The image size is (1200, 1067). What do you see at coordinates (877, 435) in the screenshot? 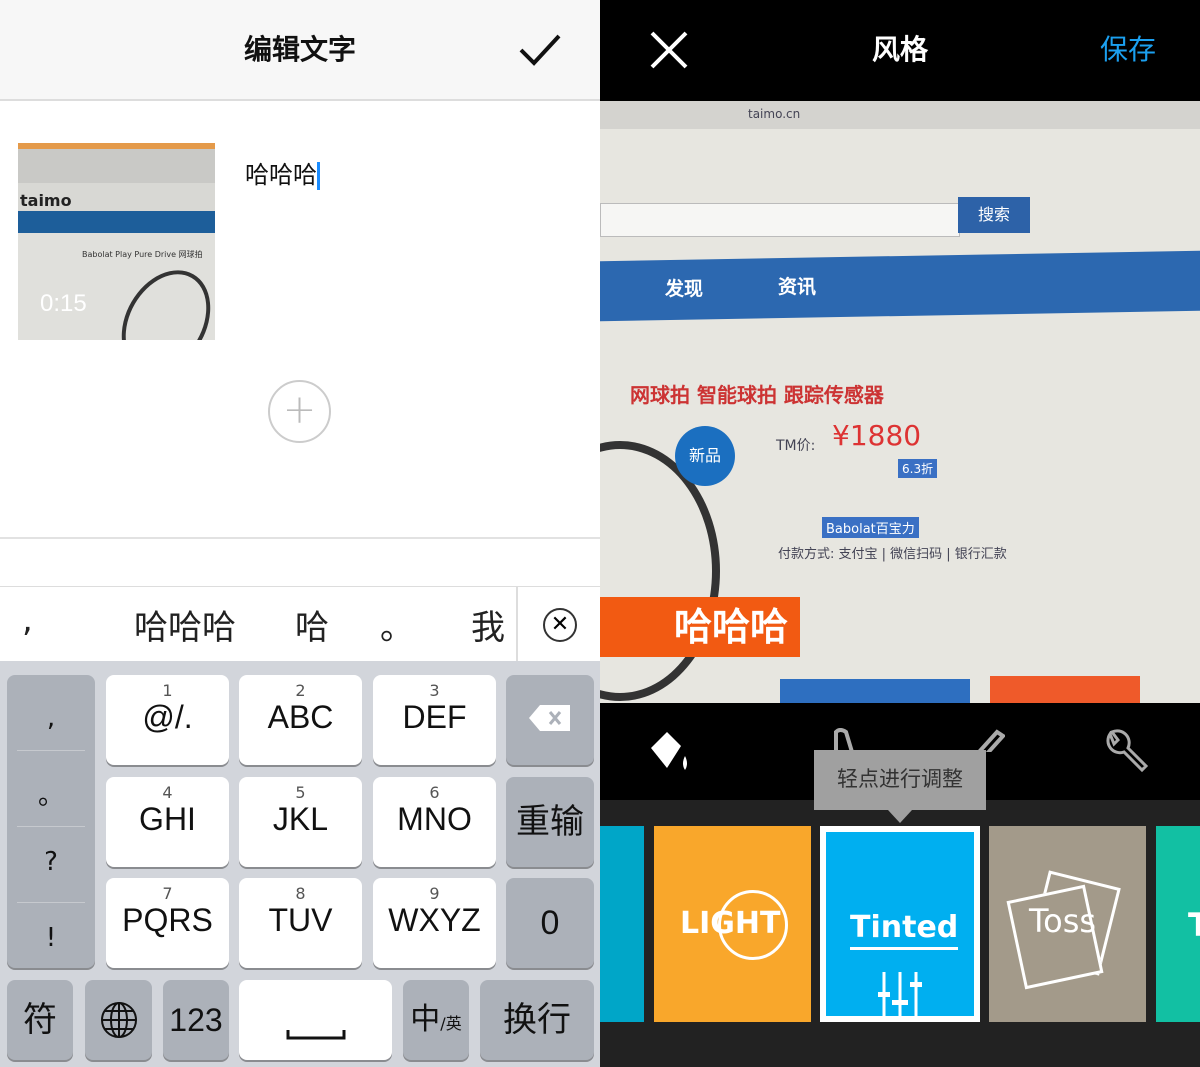
I see `photo-price: ¥1880` at bounding box center [877, 435].